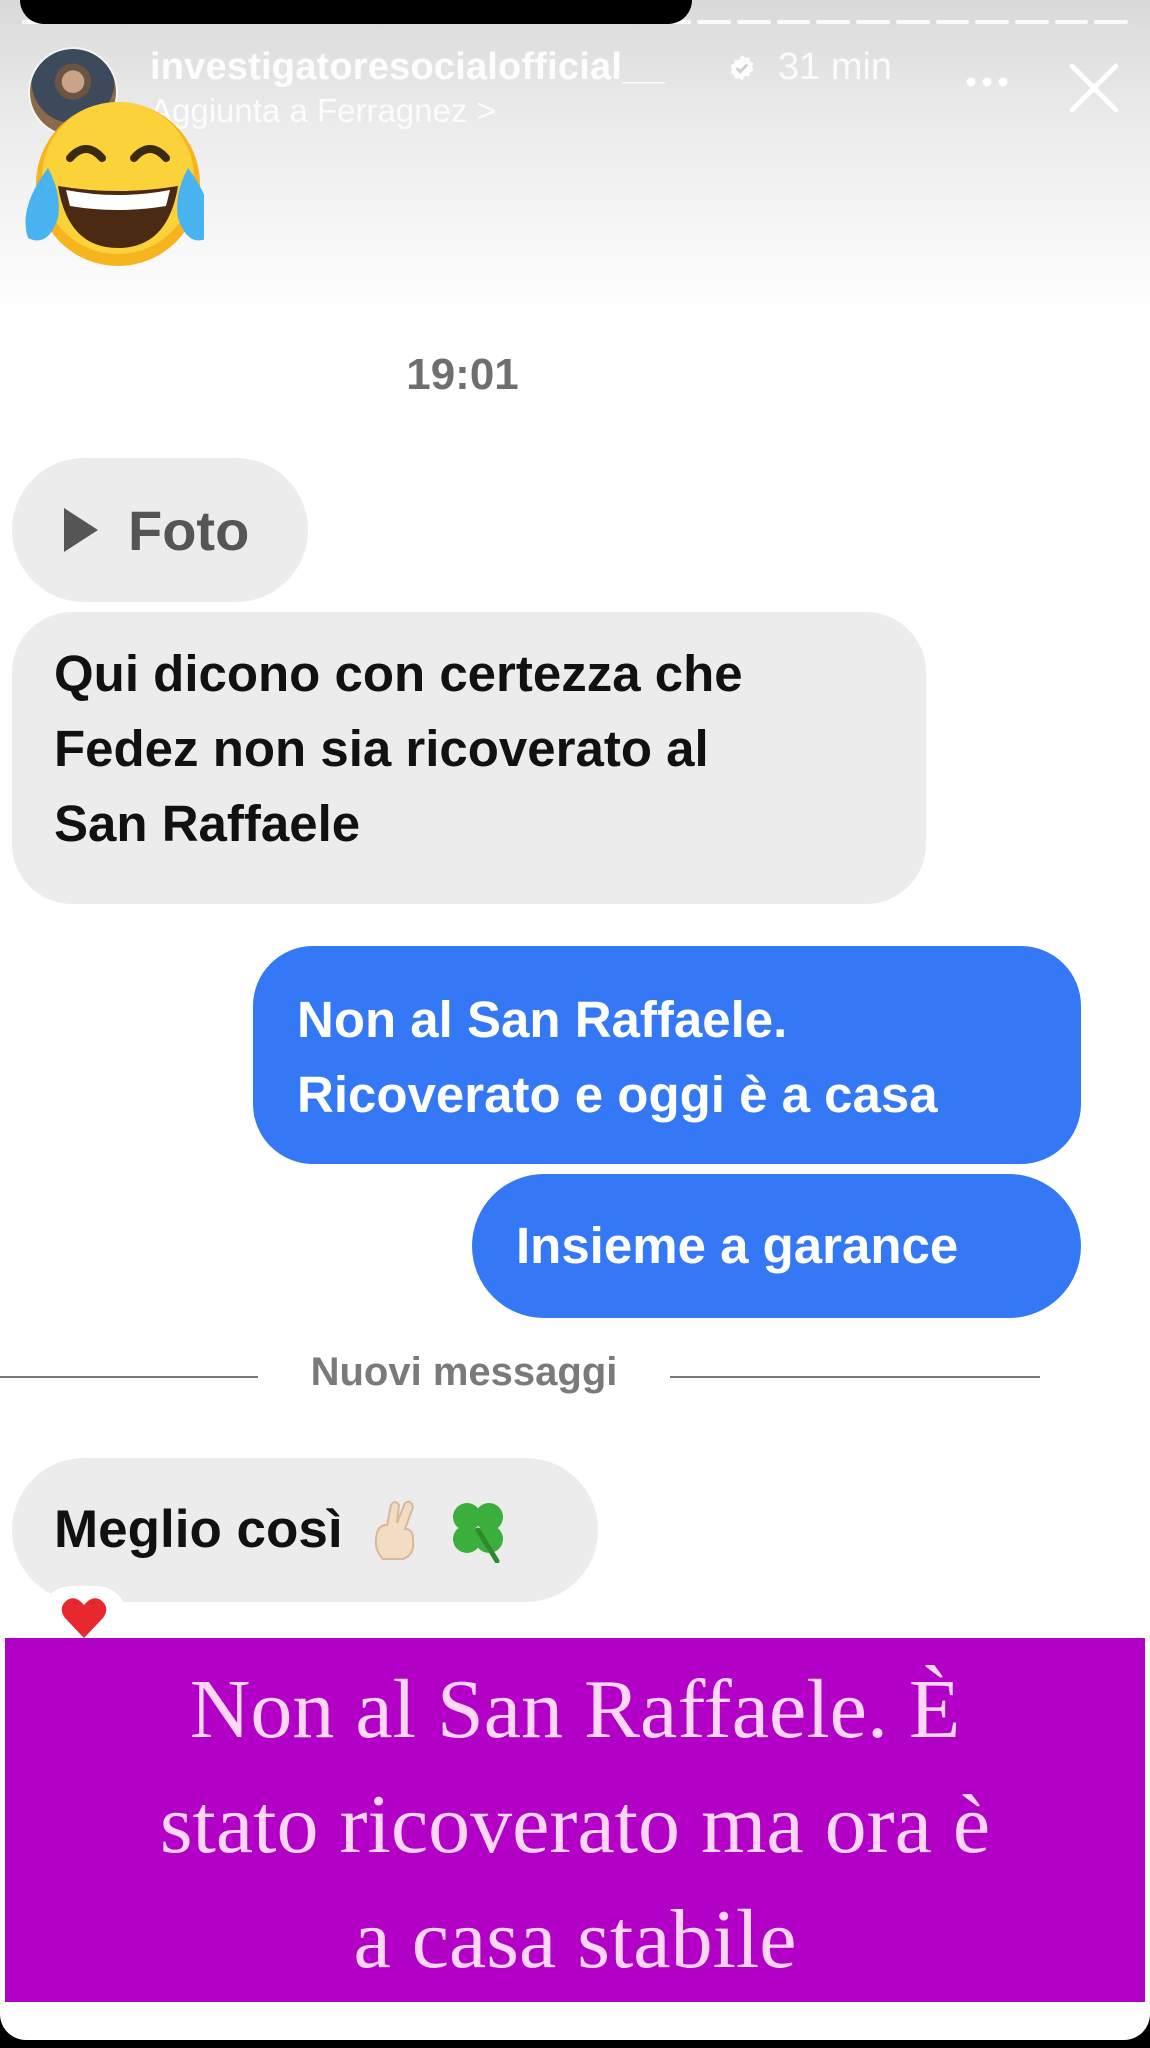 This screenshot has height=2048, width=1150. I want to click on new-messages-divider: Nuovi messaggi, so click(464, 1372).